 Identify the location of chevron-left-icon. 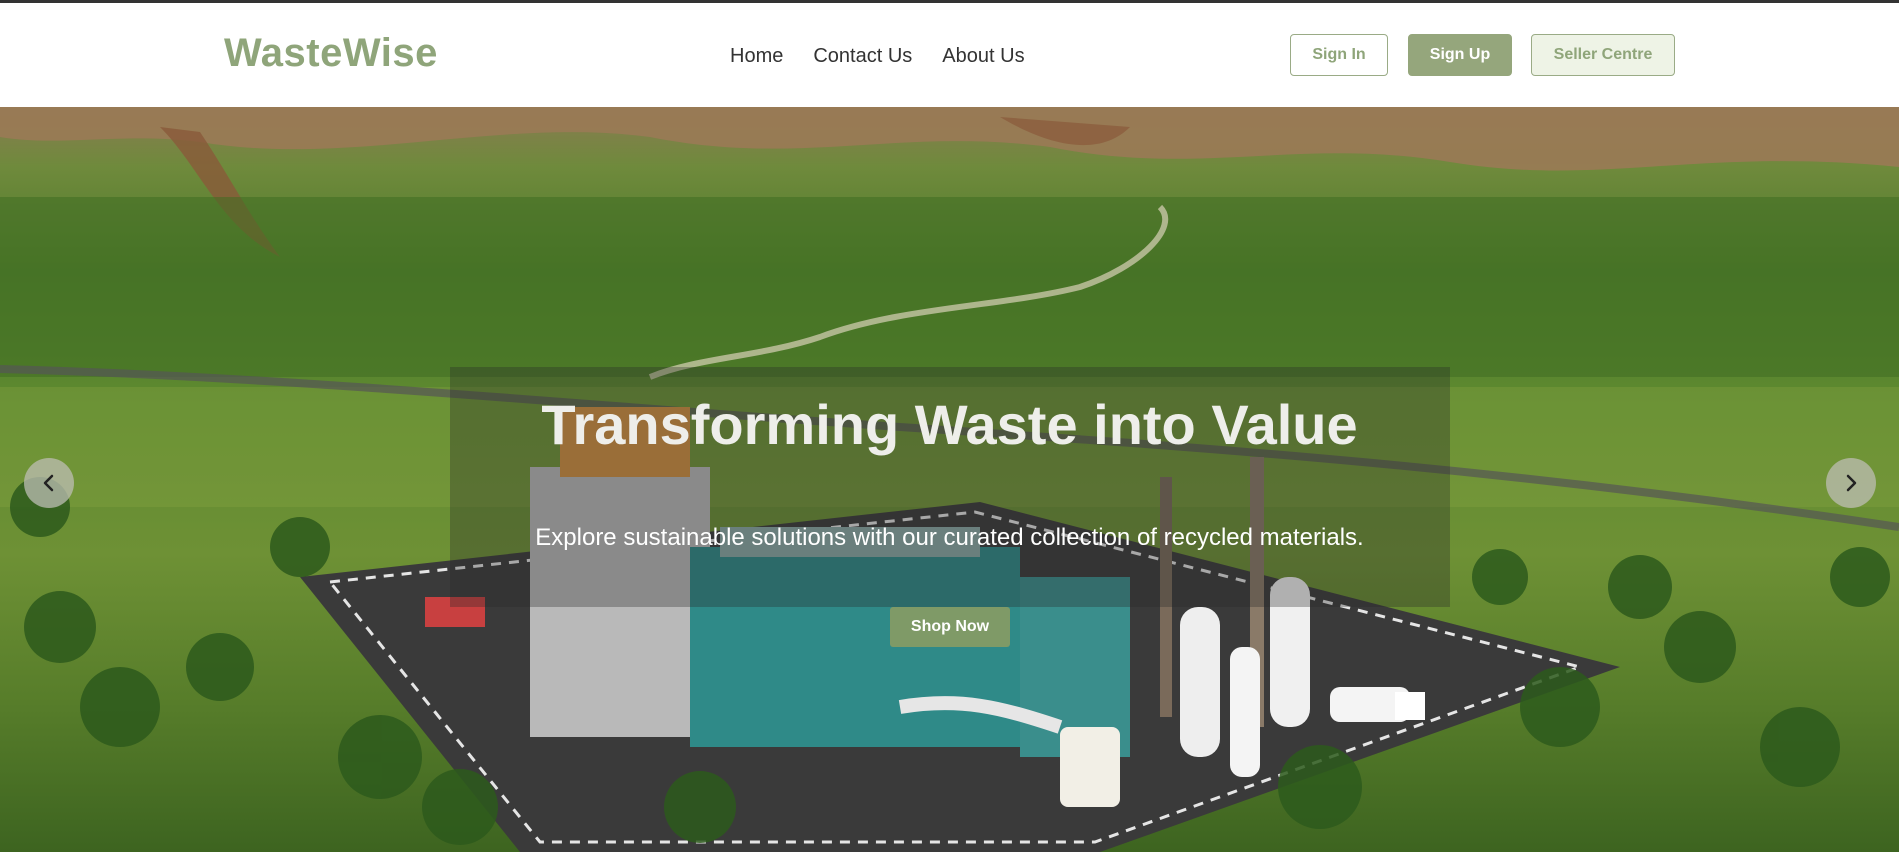
(48, 483).